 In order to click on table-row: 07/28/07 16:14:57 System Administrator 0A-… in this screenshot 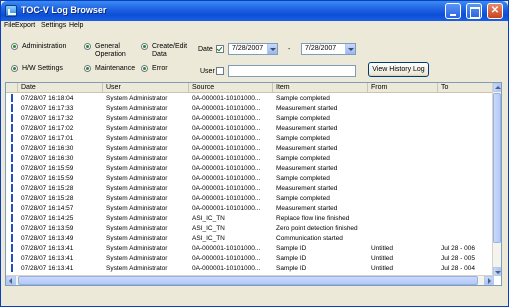, I will do `click(250, 208)`.